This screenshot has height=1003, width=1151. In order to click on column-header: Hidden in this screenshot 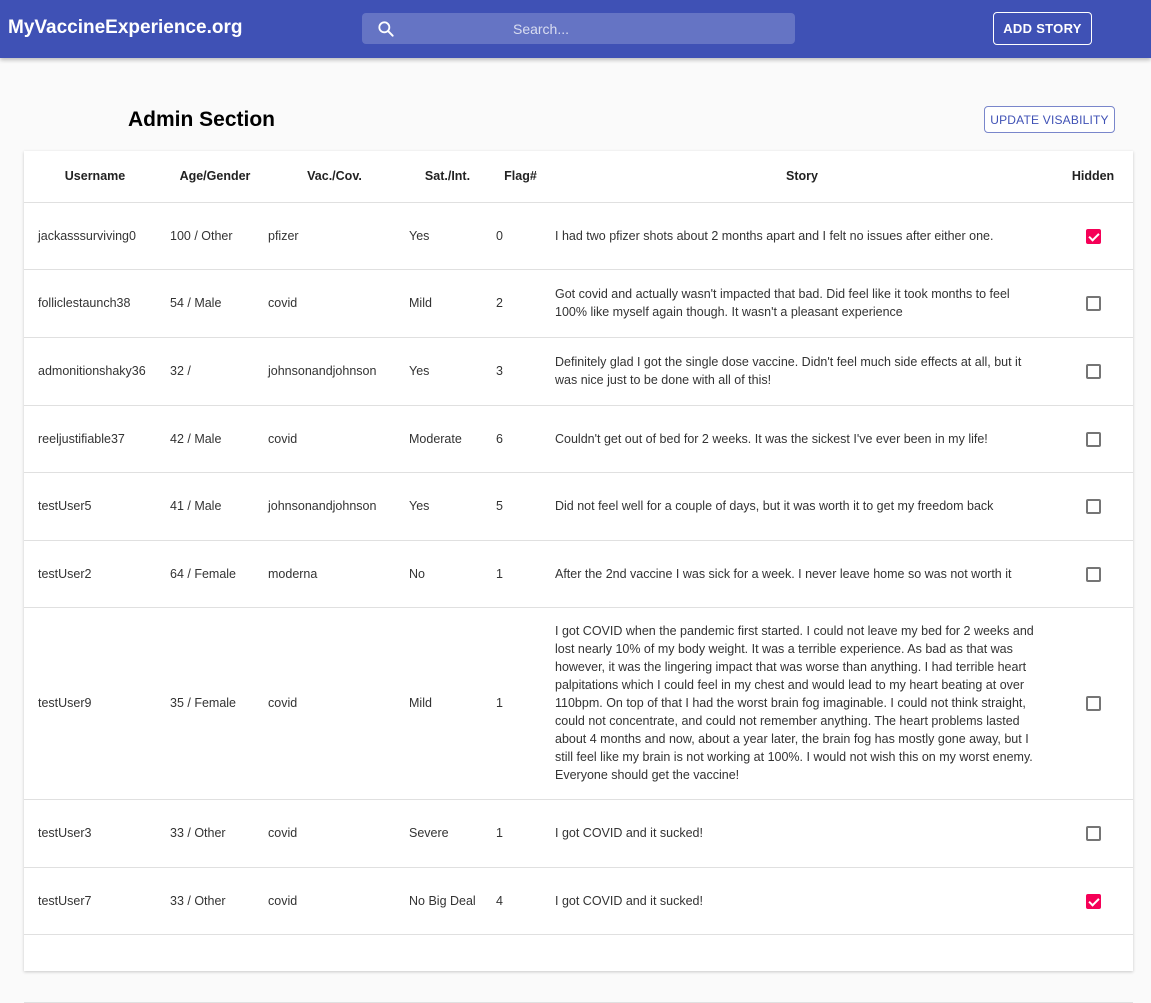, I will do `click(1093, 177)`.